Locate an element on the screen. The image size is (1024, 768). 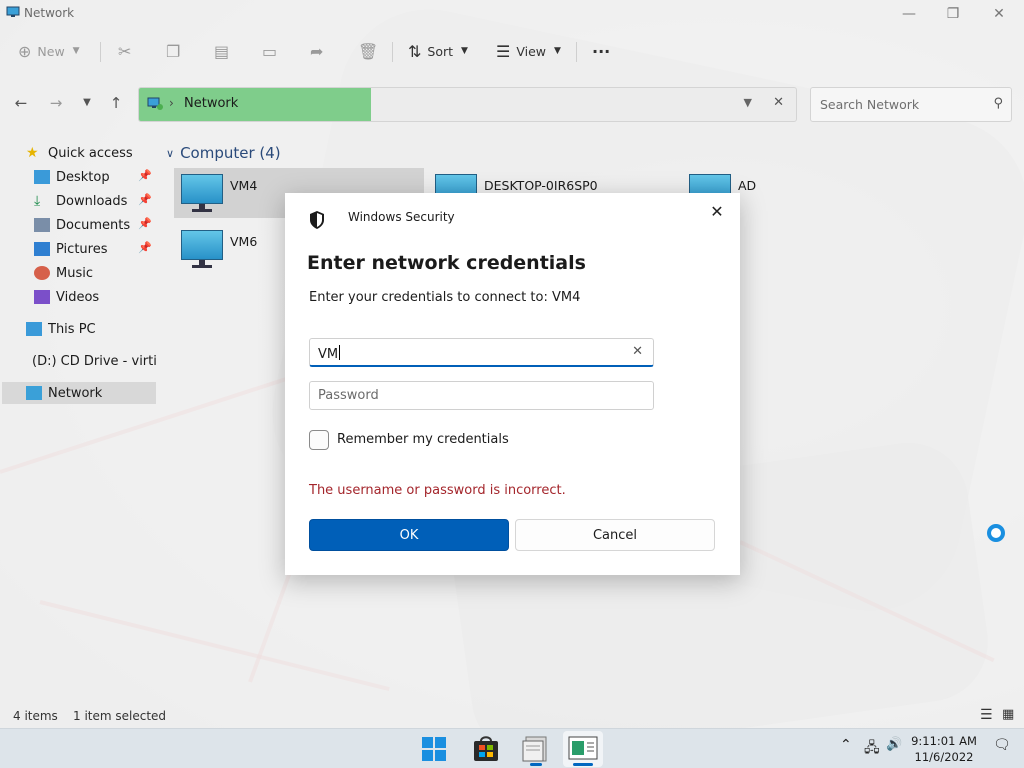
trash-icon: 🗑 is located at coordinates (368, 51).